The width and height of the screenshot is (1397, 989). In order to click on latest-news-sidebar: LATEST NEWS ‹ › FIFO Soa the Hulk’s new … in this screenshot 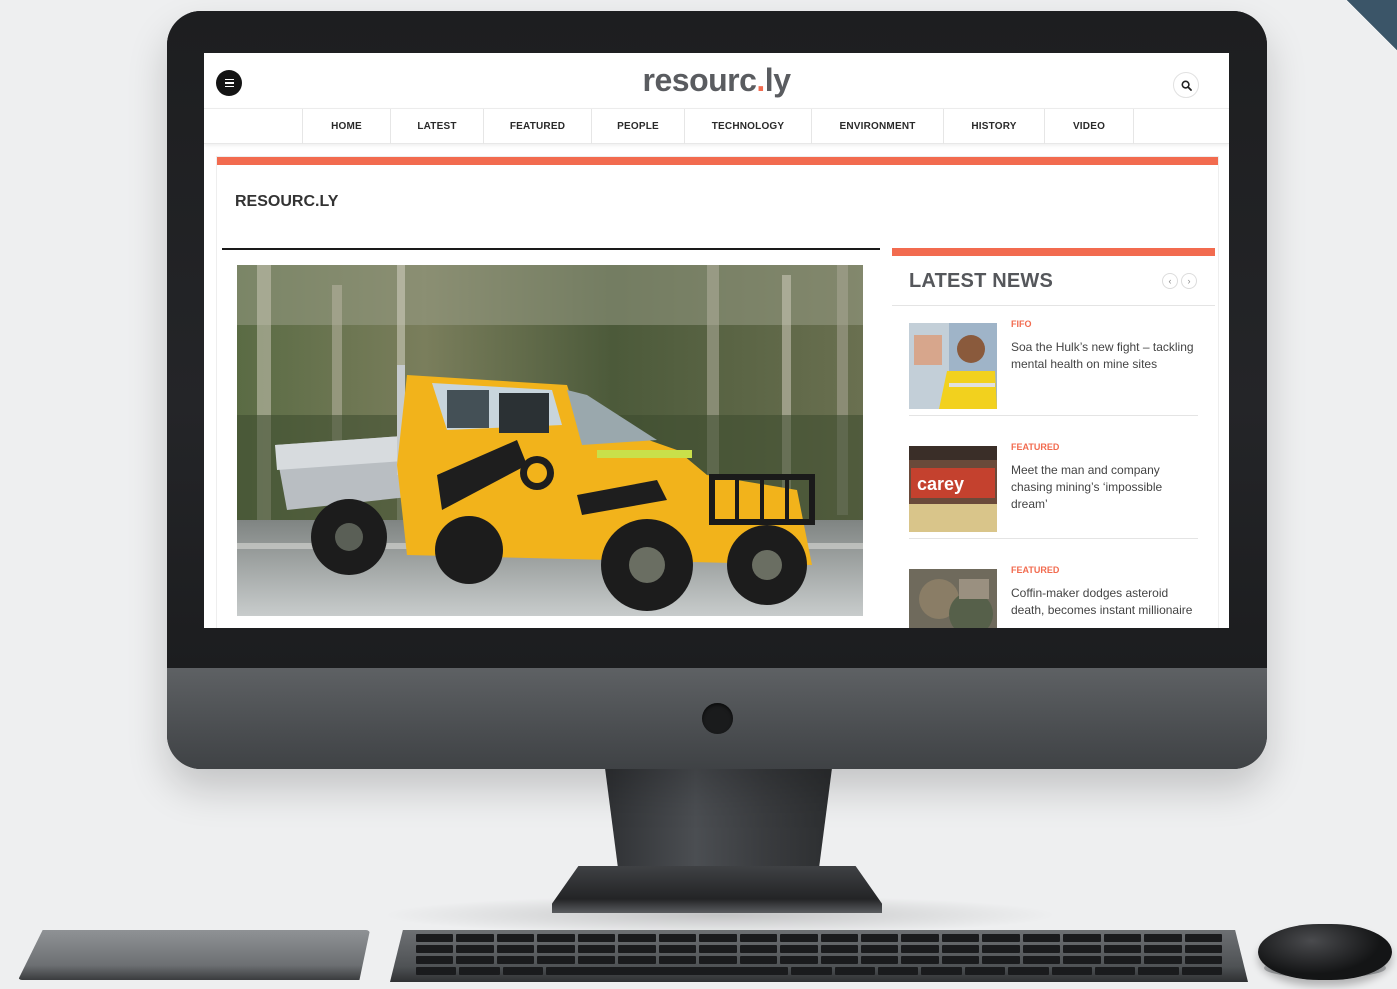, I will do `click(1053, 438)`.